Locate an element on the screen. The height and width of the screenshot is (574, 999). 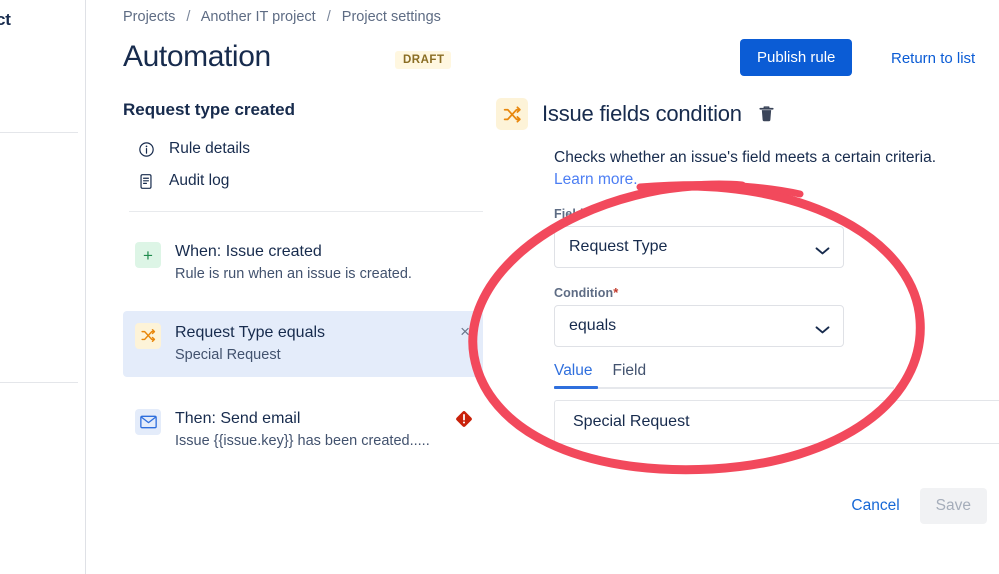
detail-actions: Cancel Save is located at coordinates (913, 506).